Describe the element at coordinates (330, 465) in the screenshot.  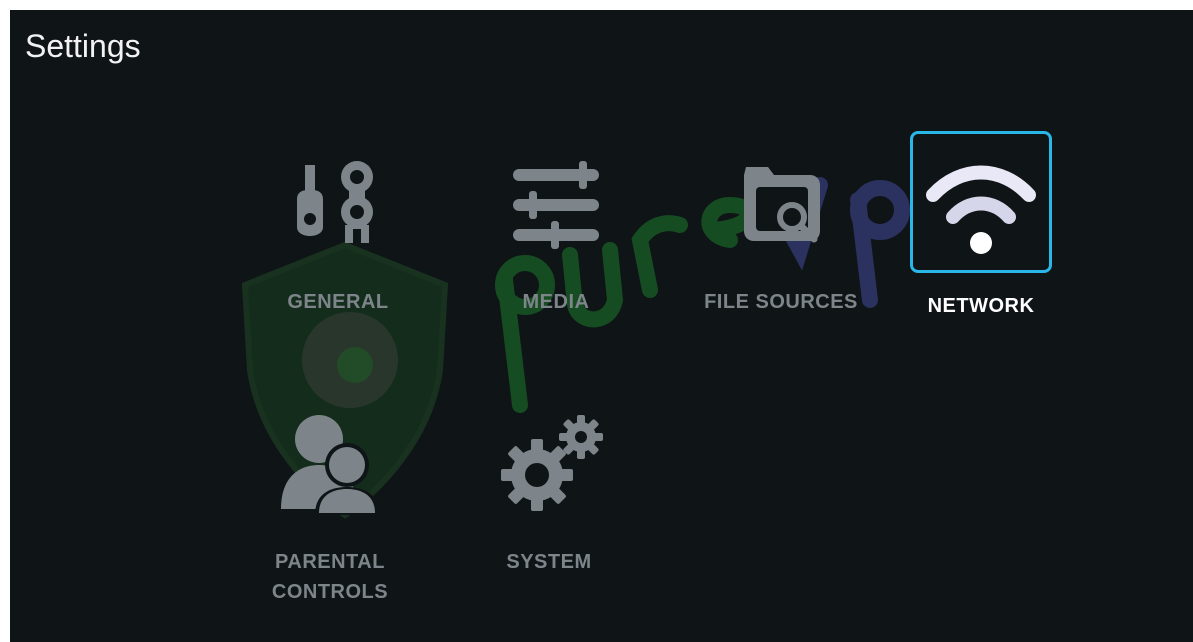
I see `users-icon` at that location.